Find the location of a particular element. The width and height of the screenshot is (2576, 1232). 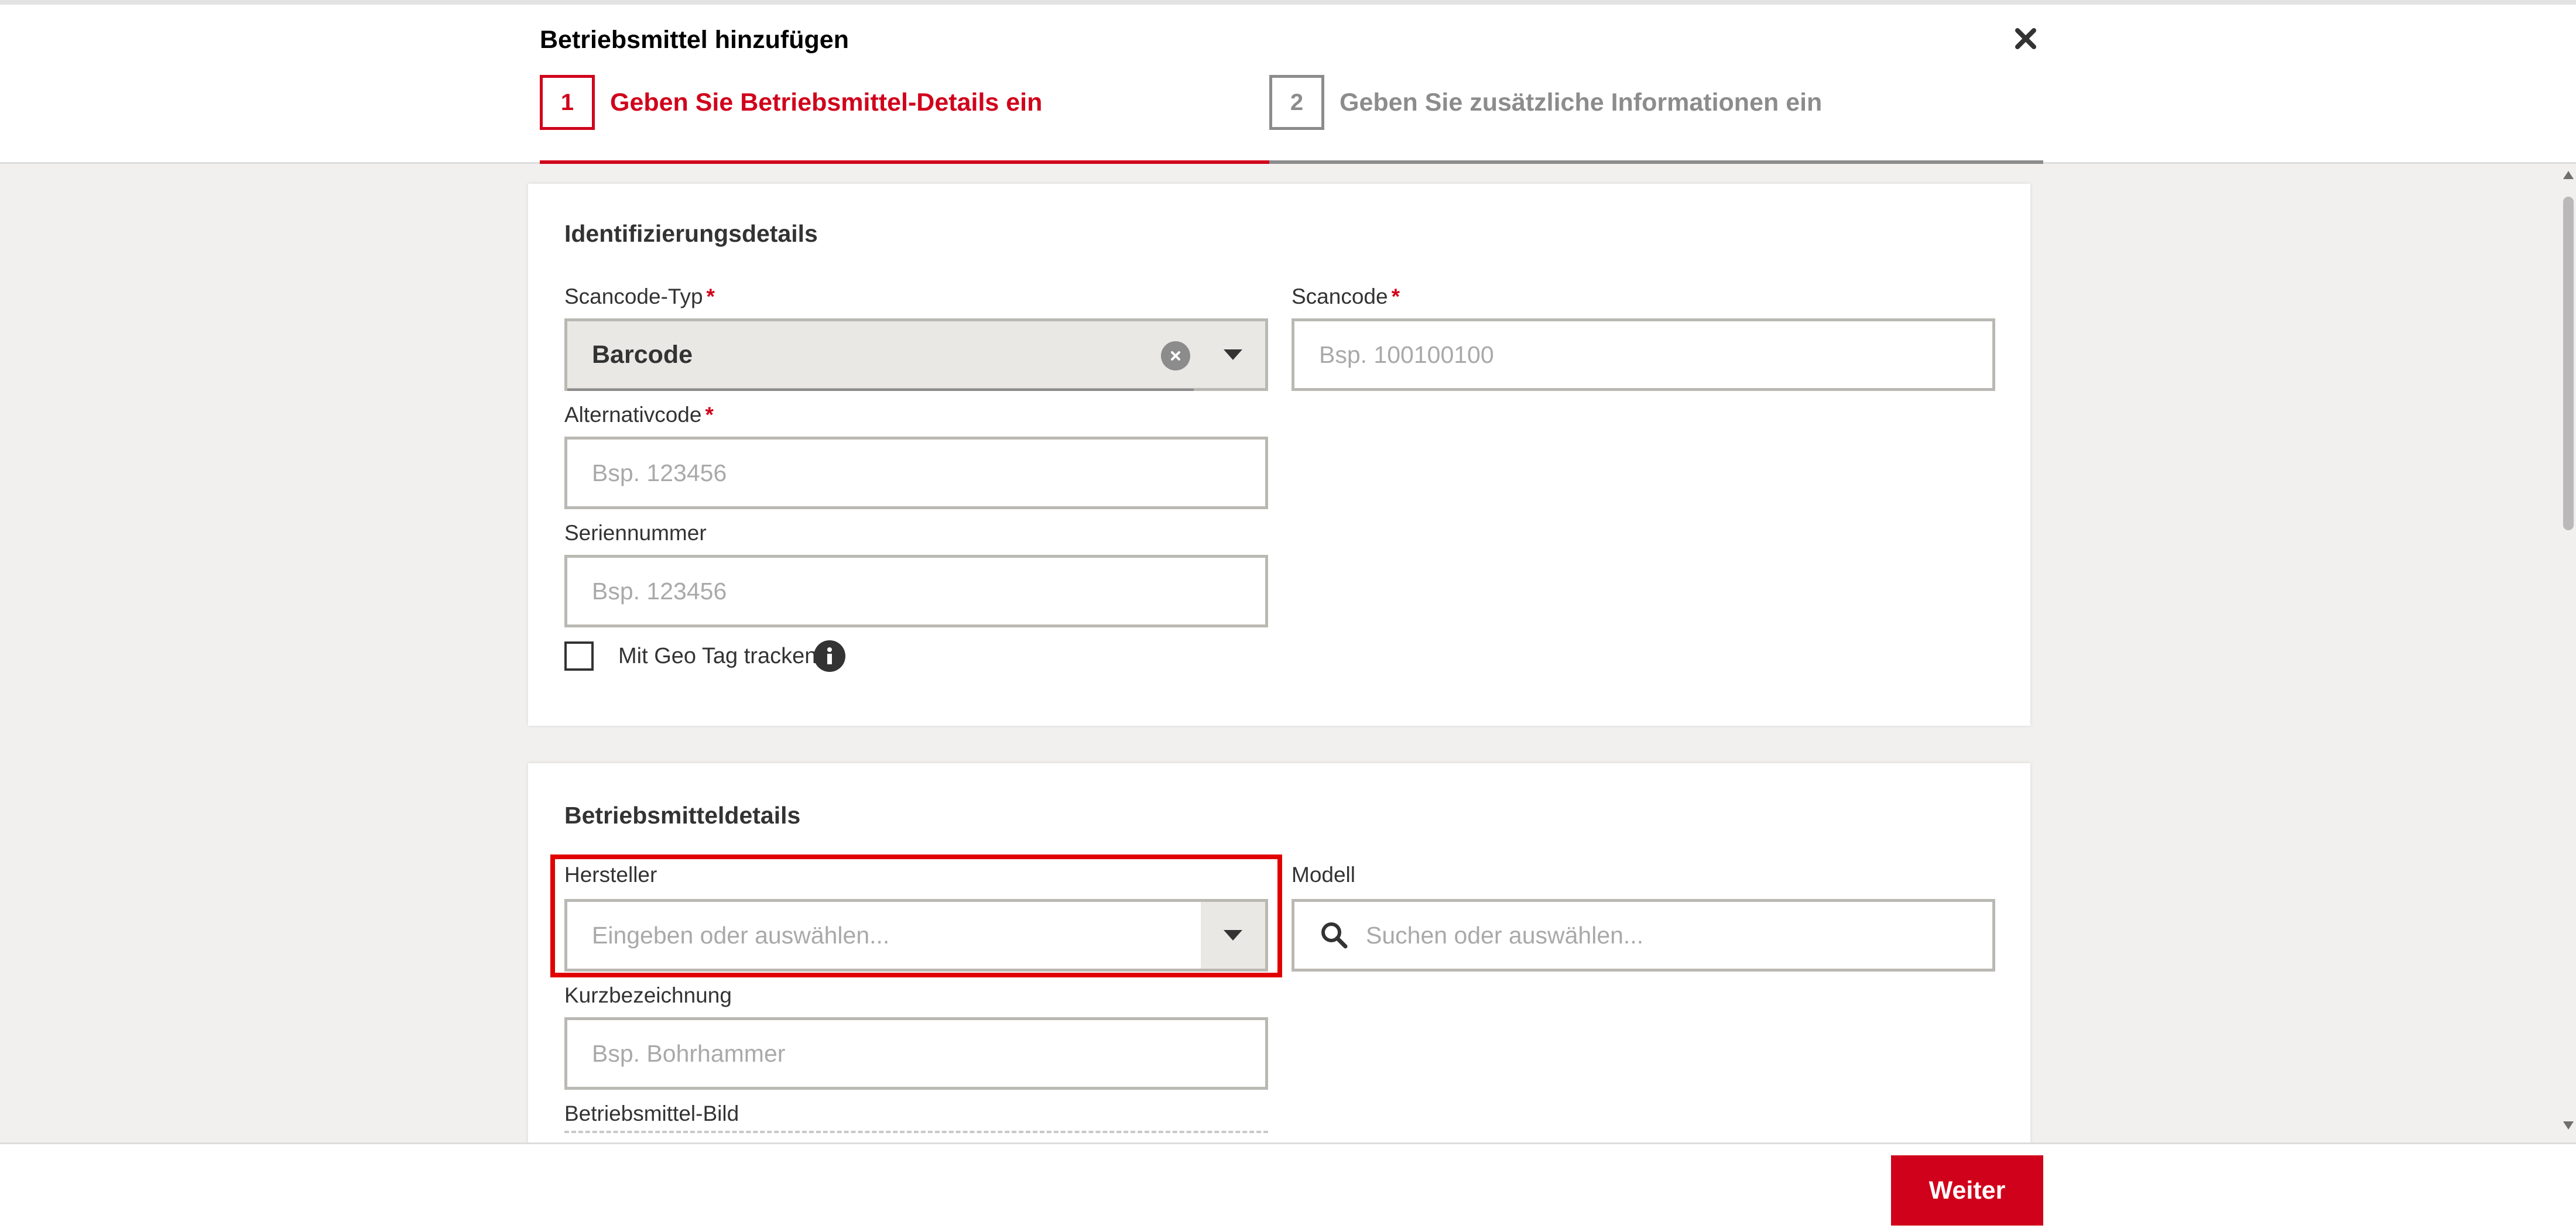

manufacturer-label: Hersteller is located at coordinates (610, 875).